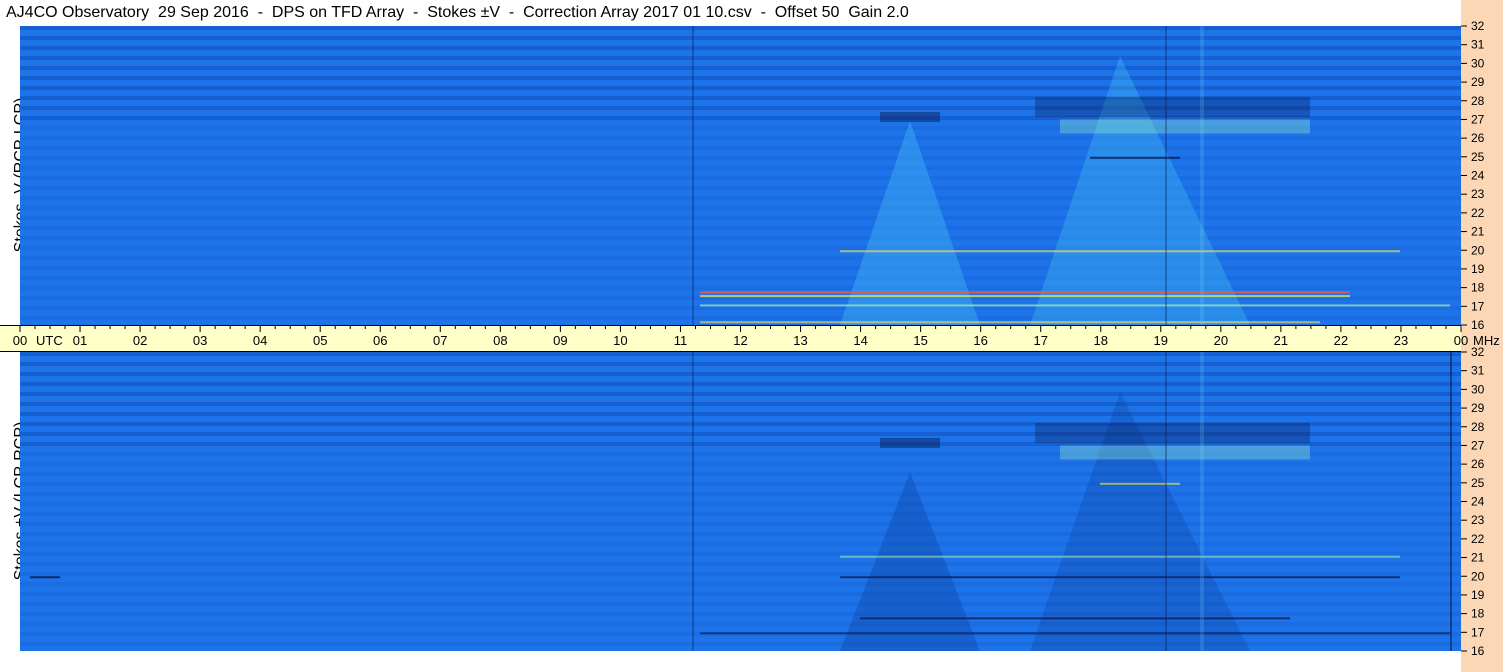 The image size is (1503, 672). I want to click on time-tick-label: 17, so click(1040, 340).